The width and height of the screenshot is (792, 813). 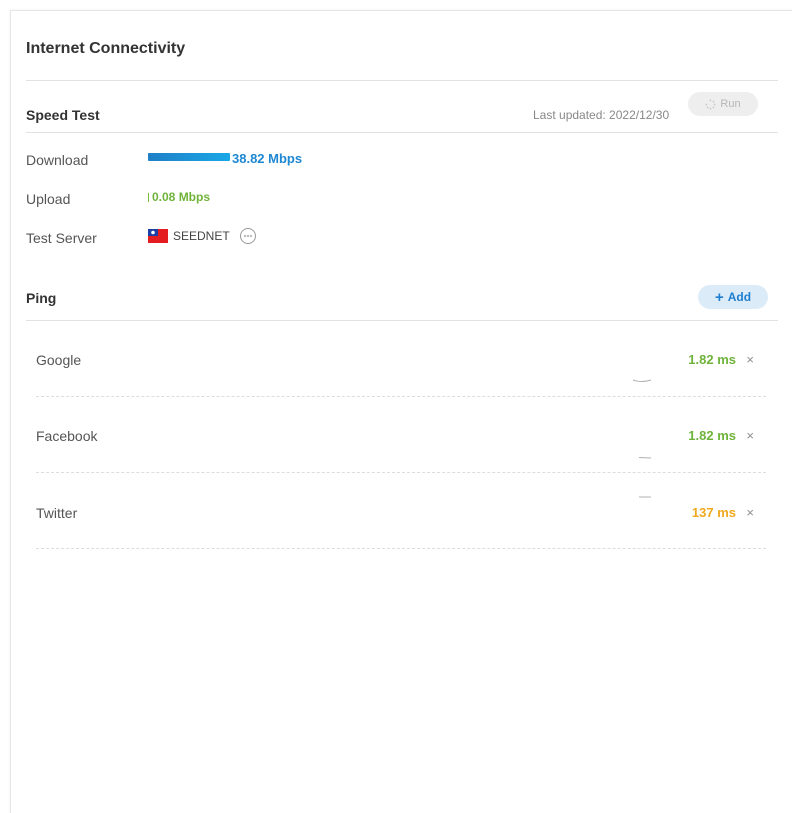 I want to click on run-button: Run, so click(x=723, y=104).